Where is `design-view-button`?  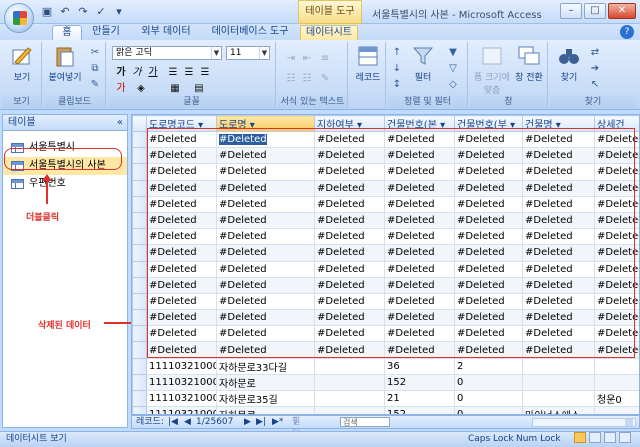 design-view-button is located at coordinates (625, 437).